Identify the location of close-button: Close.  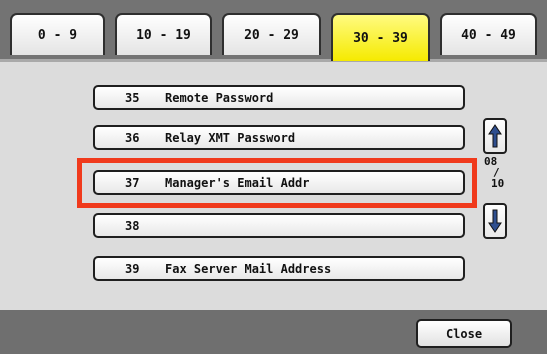
(464, 333).